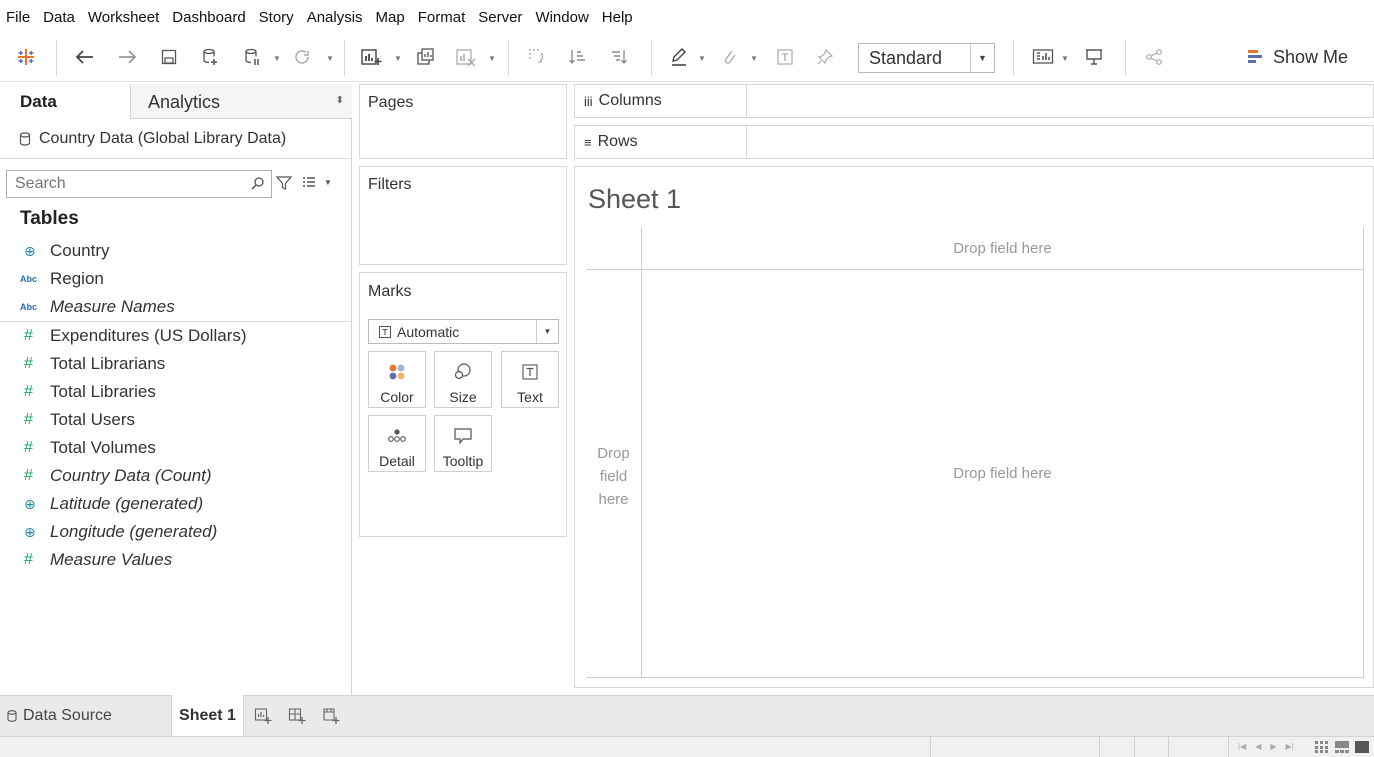 This screenshot has width=1374, height=757. What do you see at coordinates (1002, 248) in the screenshot?
I see `drop-zone-columns: Drop field here` at bounding box center [1002, 248].